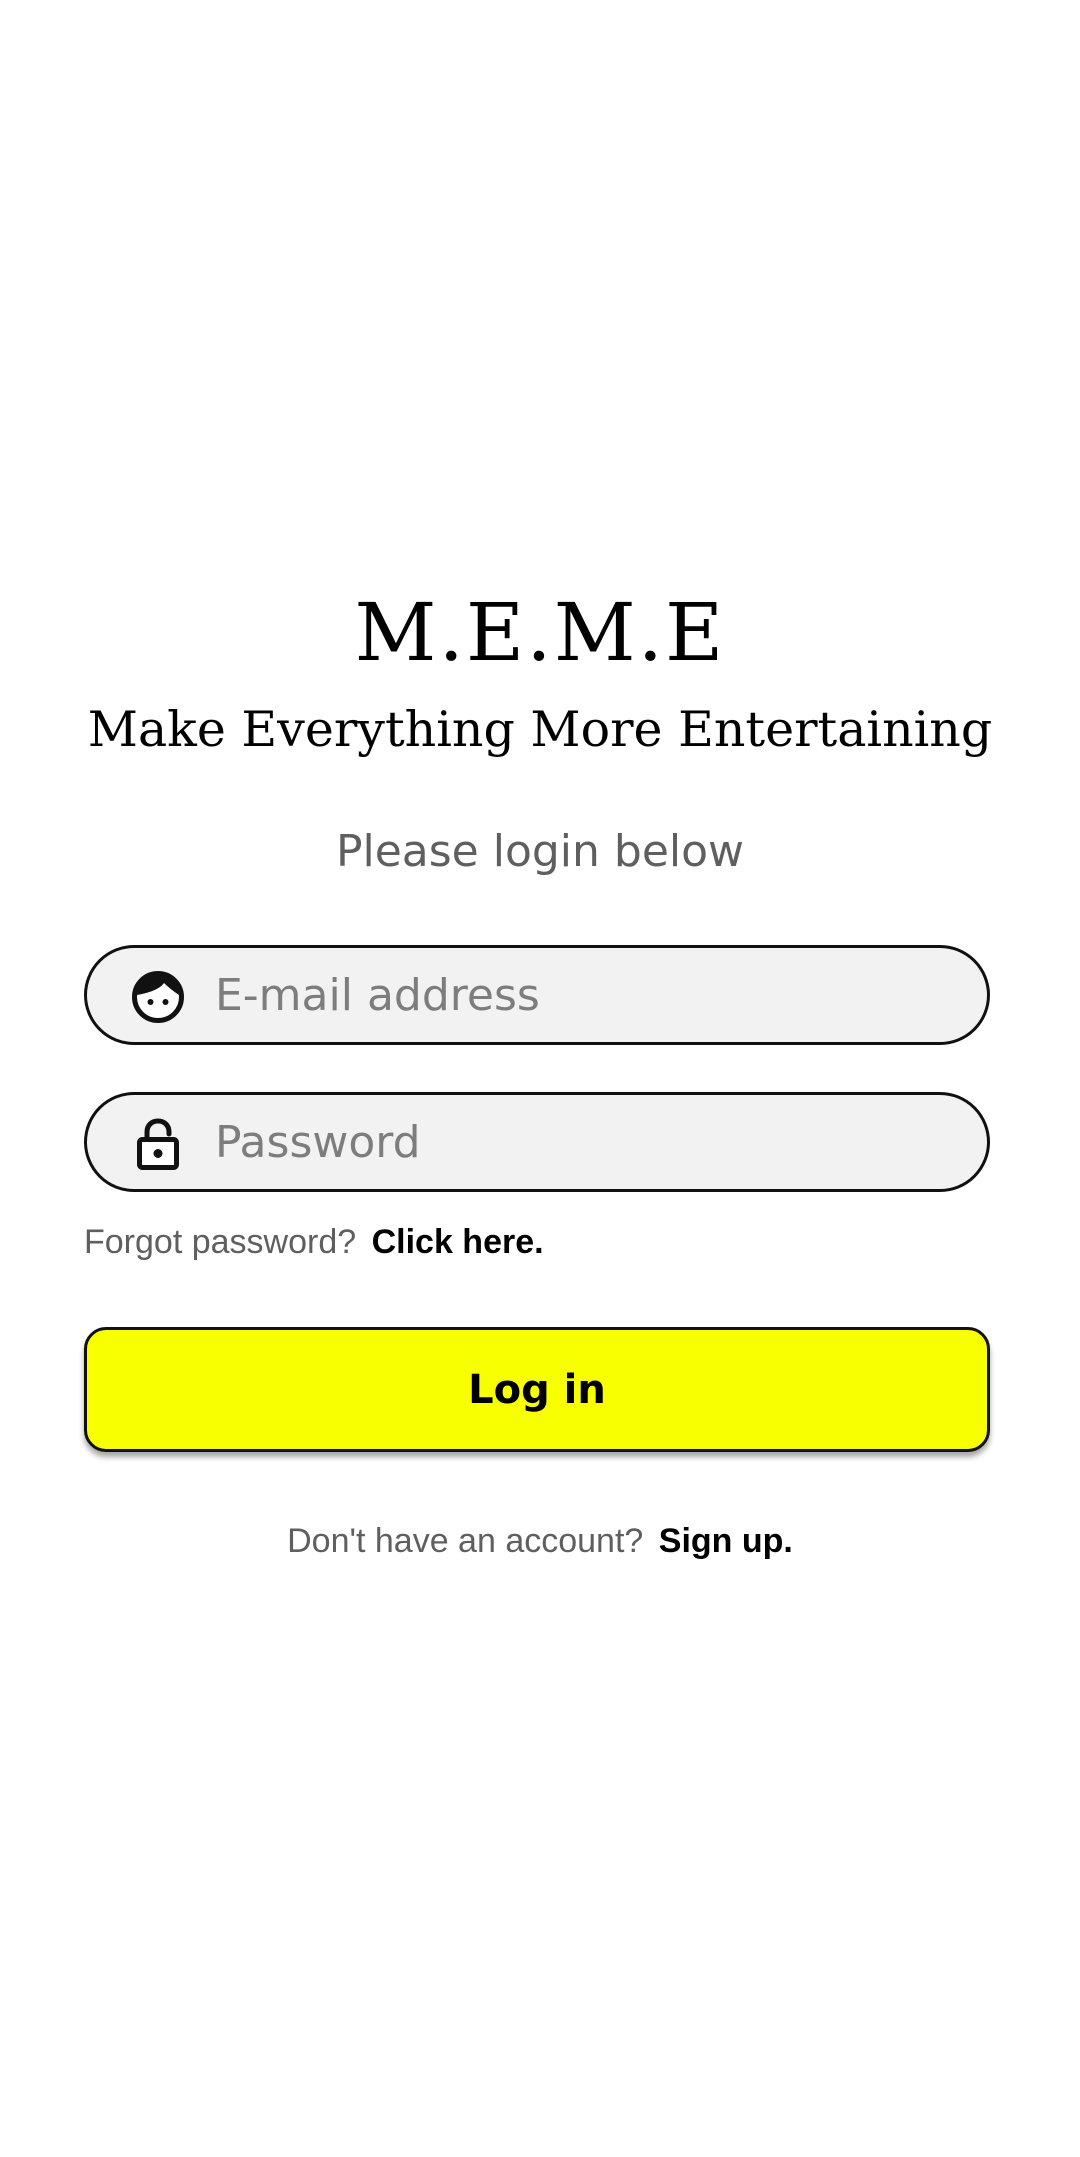 The height and width of the screenshot is (2157, 1080). I want to click on email-field, so click(537, 995).